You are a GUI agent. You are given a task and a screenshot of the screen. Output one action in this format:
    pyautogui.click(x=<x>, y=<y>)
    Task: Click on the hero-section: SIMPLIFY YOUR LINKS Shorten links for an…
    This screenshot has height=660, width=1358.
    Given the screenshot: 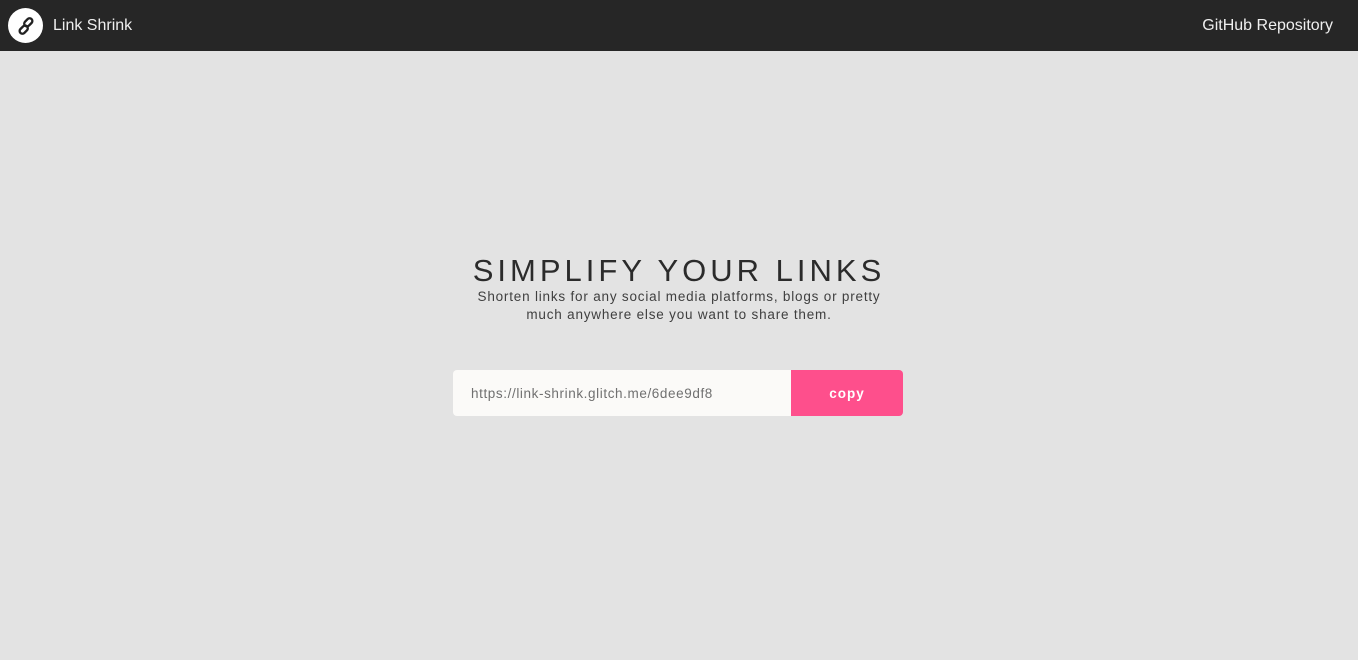 What is the action you would take?
    pyautogui.click(x=679, y=289)
    